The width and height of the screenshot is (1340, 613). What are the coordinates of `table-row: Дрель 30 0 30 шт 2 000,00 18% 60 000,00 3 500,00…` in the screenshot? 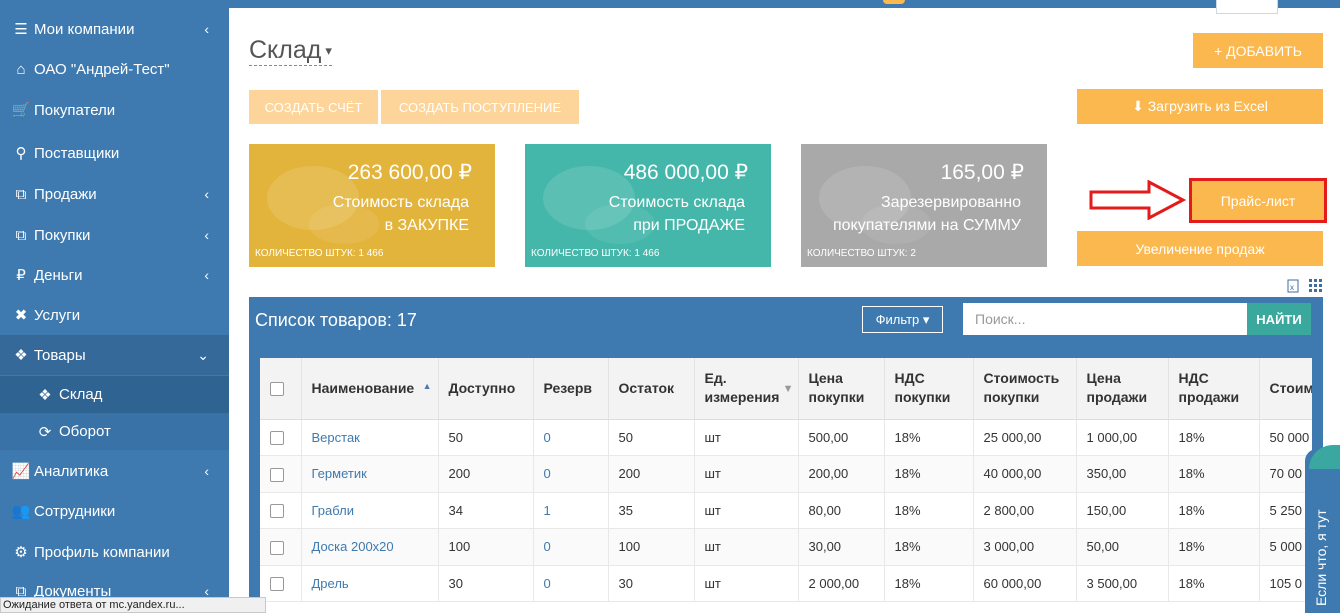 It's located at (786, 583).